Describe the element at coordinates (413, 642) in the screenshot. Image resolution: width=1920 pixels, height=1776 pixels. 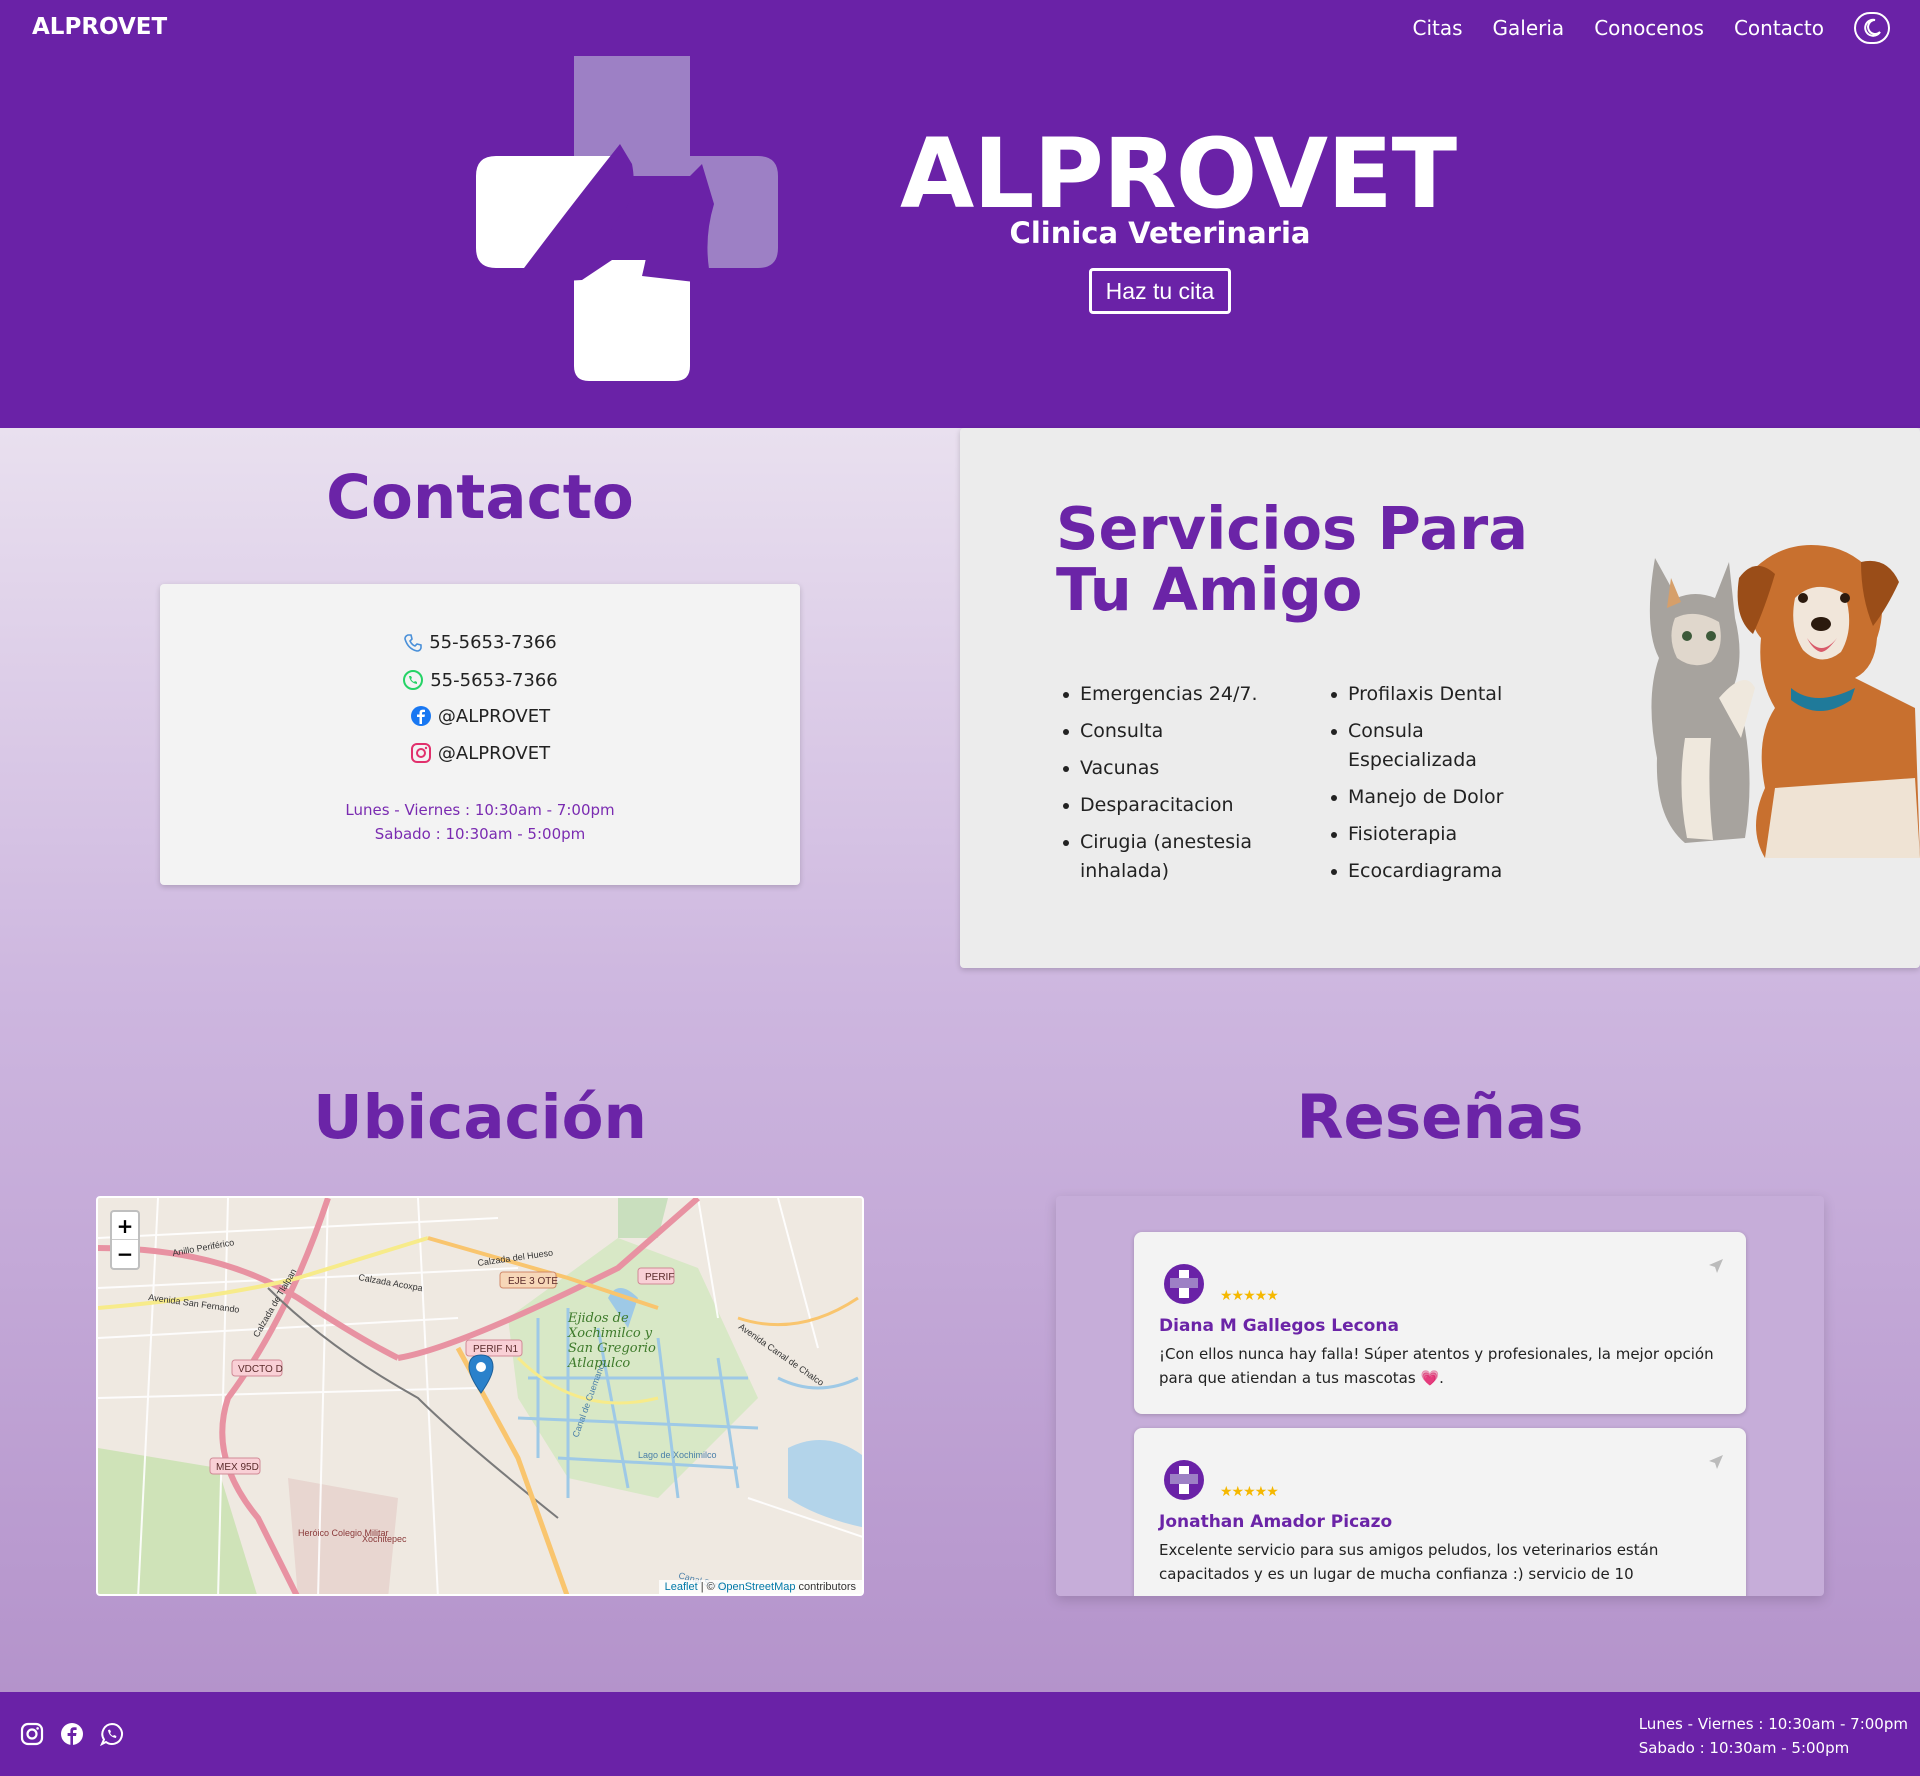
I see `phone-icon` at that location.